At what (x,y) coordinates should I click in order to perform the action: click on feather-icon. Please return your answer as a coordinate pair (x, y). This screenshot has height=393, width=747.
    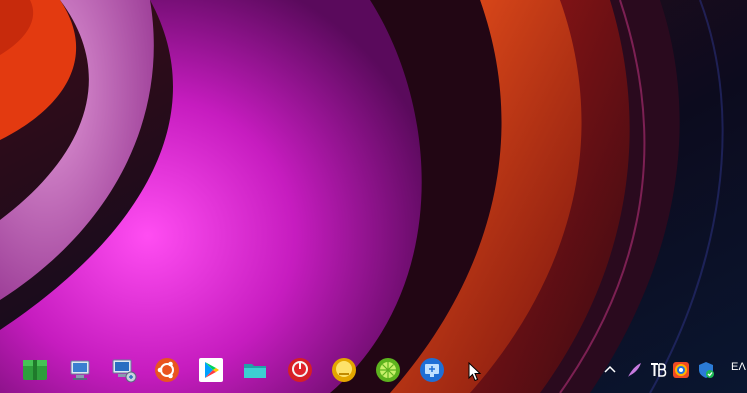
    Looking at the image, I should click on (634, 370).